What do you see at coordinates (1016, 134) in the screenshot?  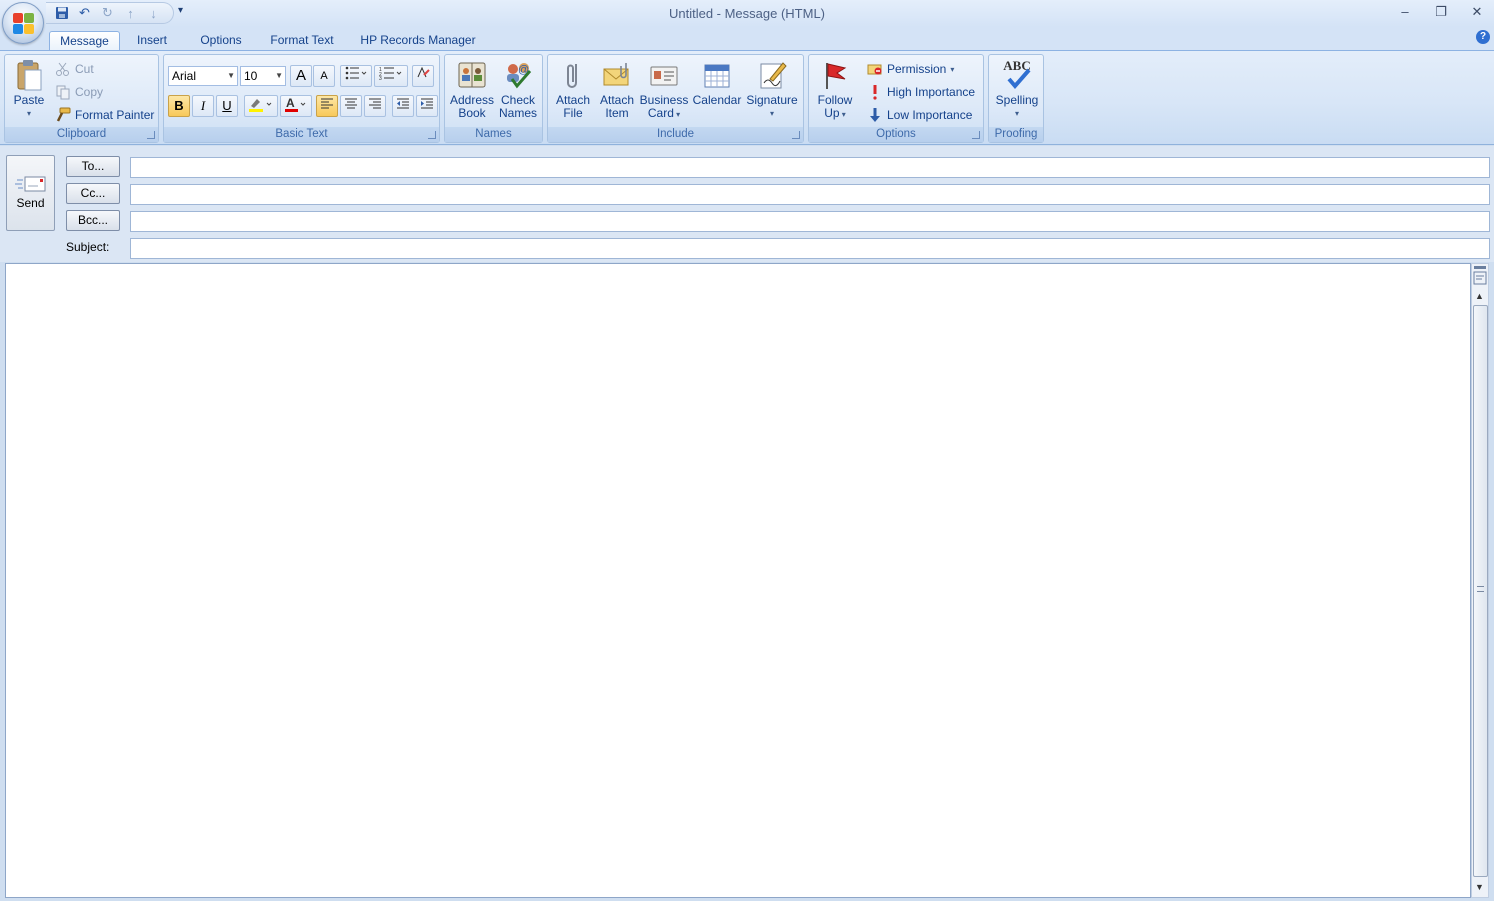 I see `proofing-group-label: Proofing` at bounding box center [1016, 134].